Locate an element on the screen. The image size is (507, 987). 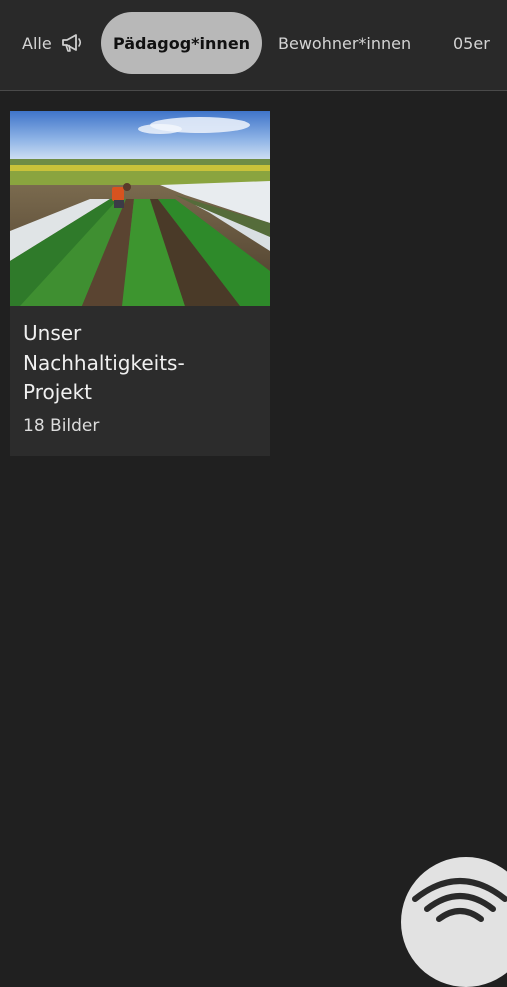
album-title: Unser Nachhaltigkeits-Projekt is located at coordinates (104, 362).